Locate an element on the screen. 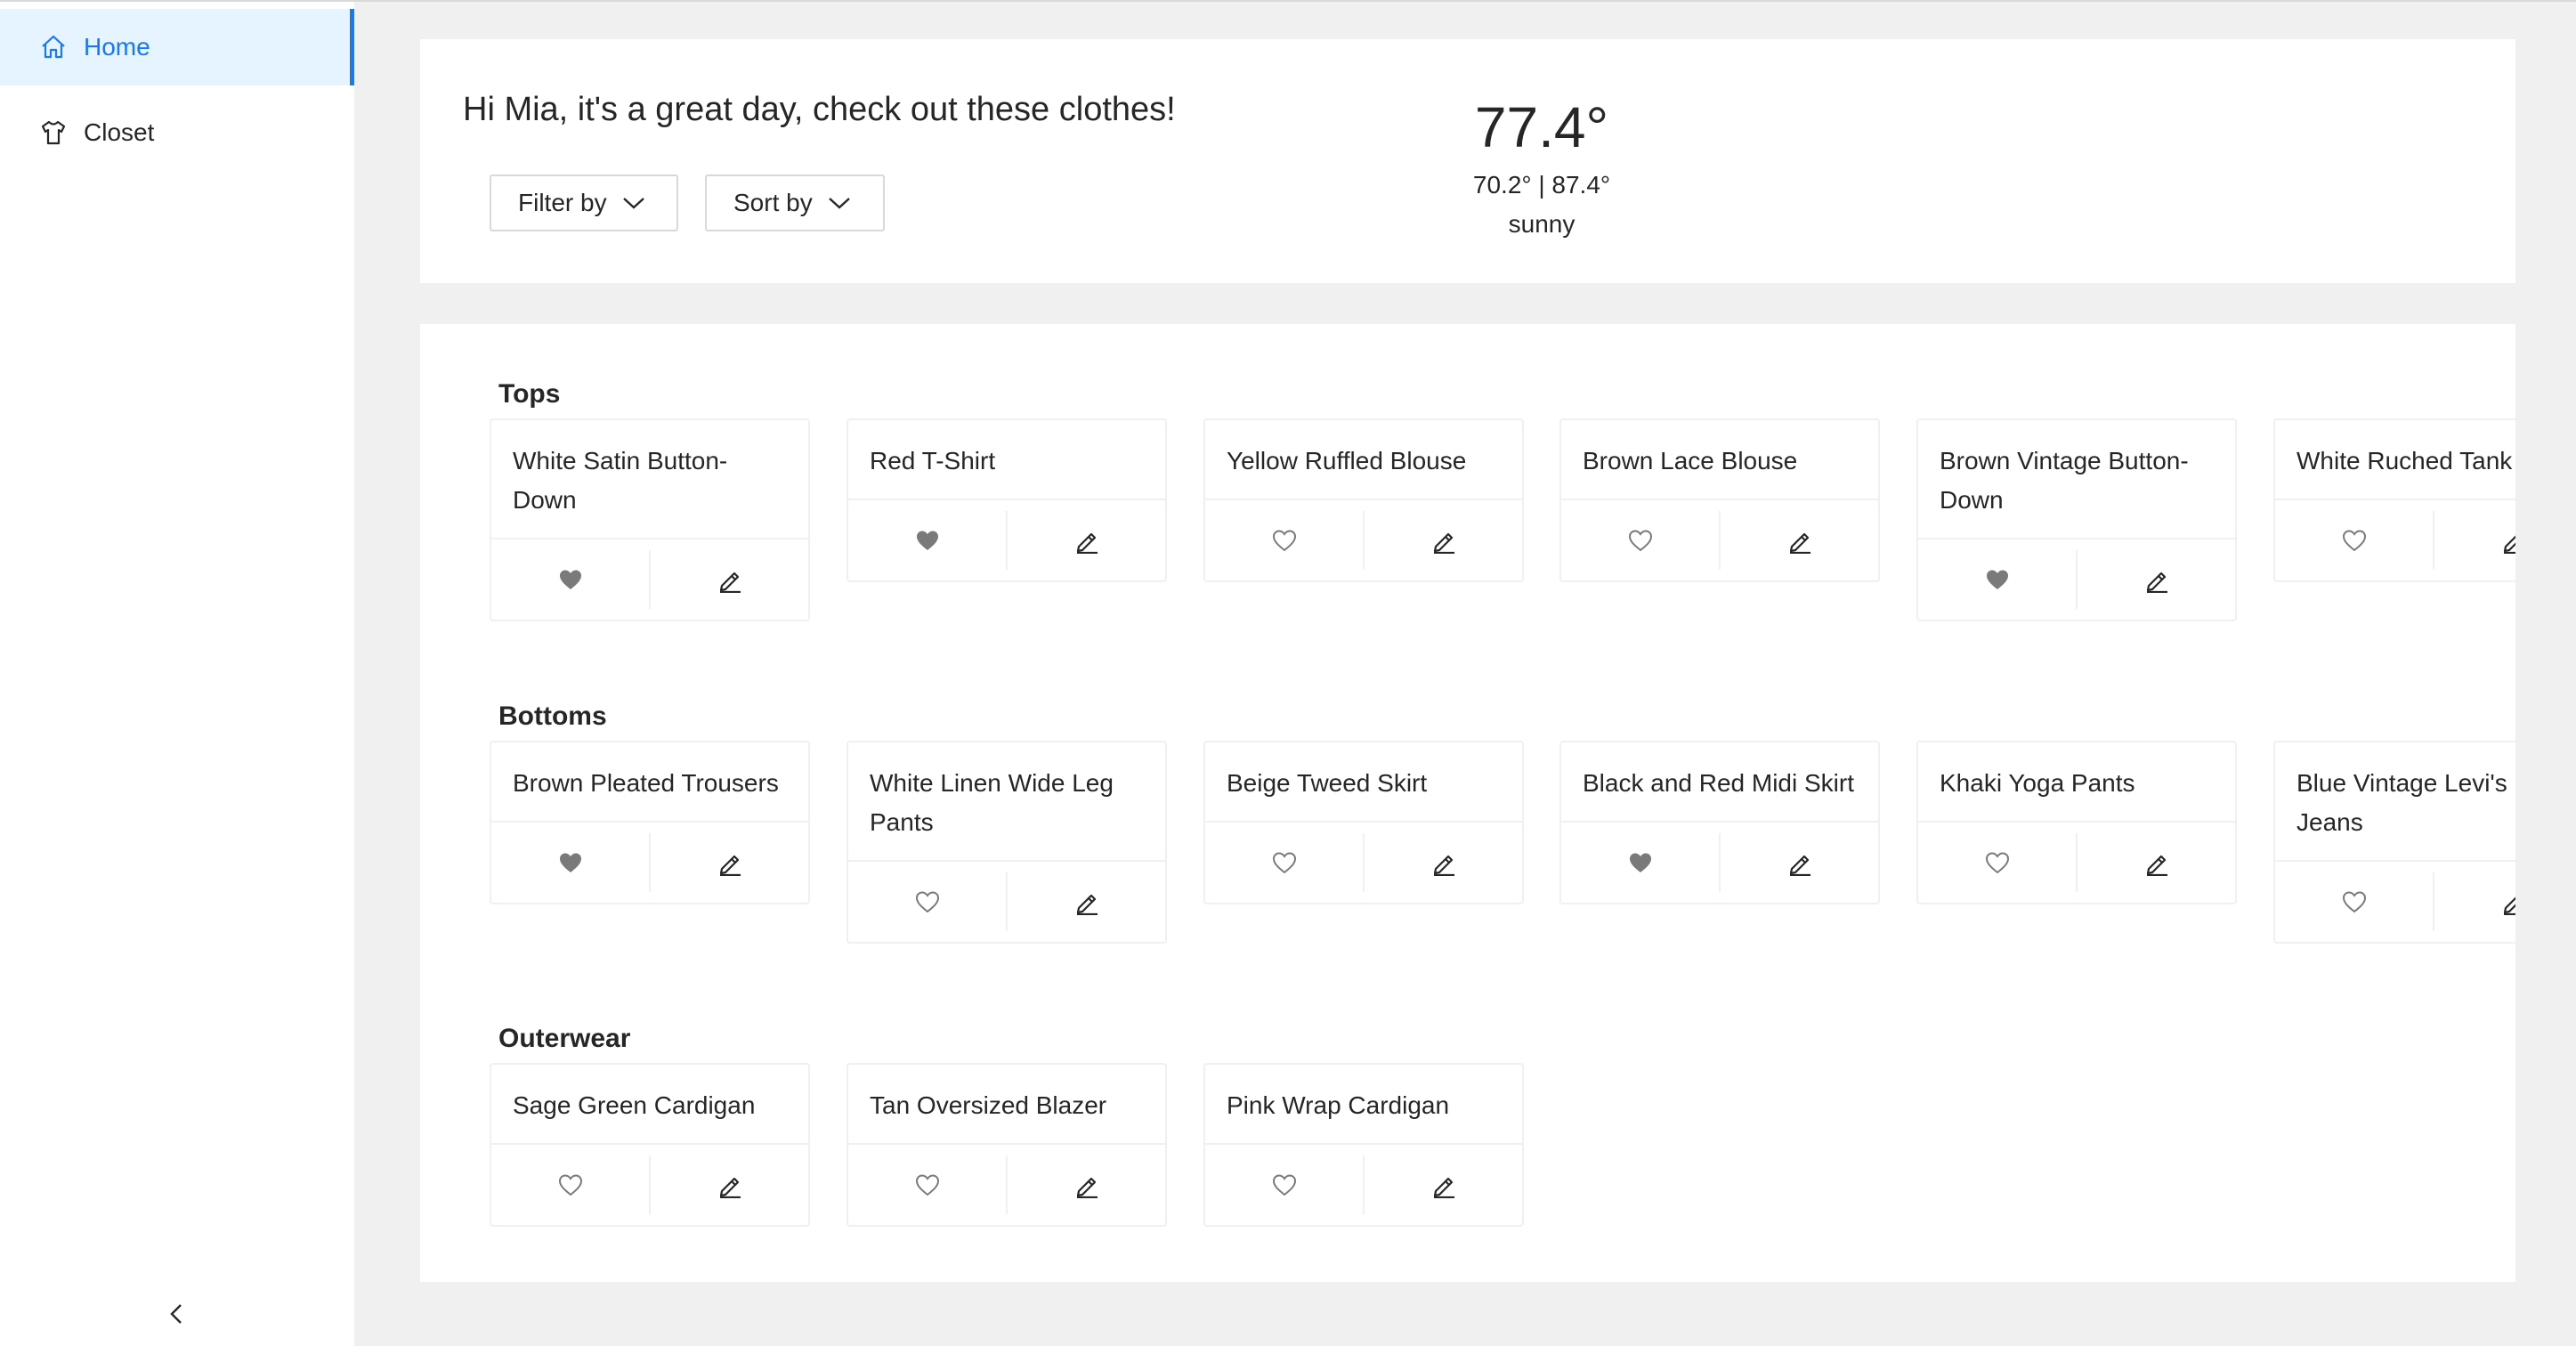  clothing-card: Black and Red Midi Skirt is located at coordinates (1719, 822).